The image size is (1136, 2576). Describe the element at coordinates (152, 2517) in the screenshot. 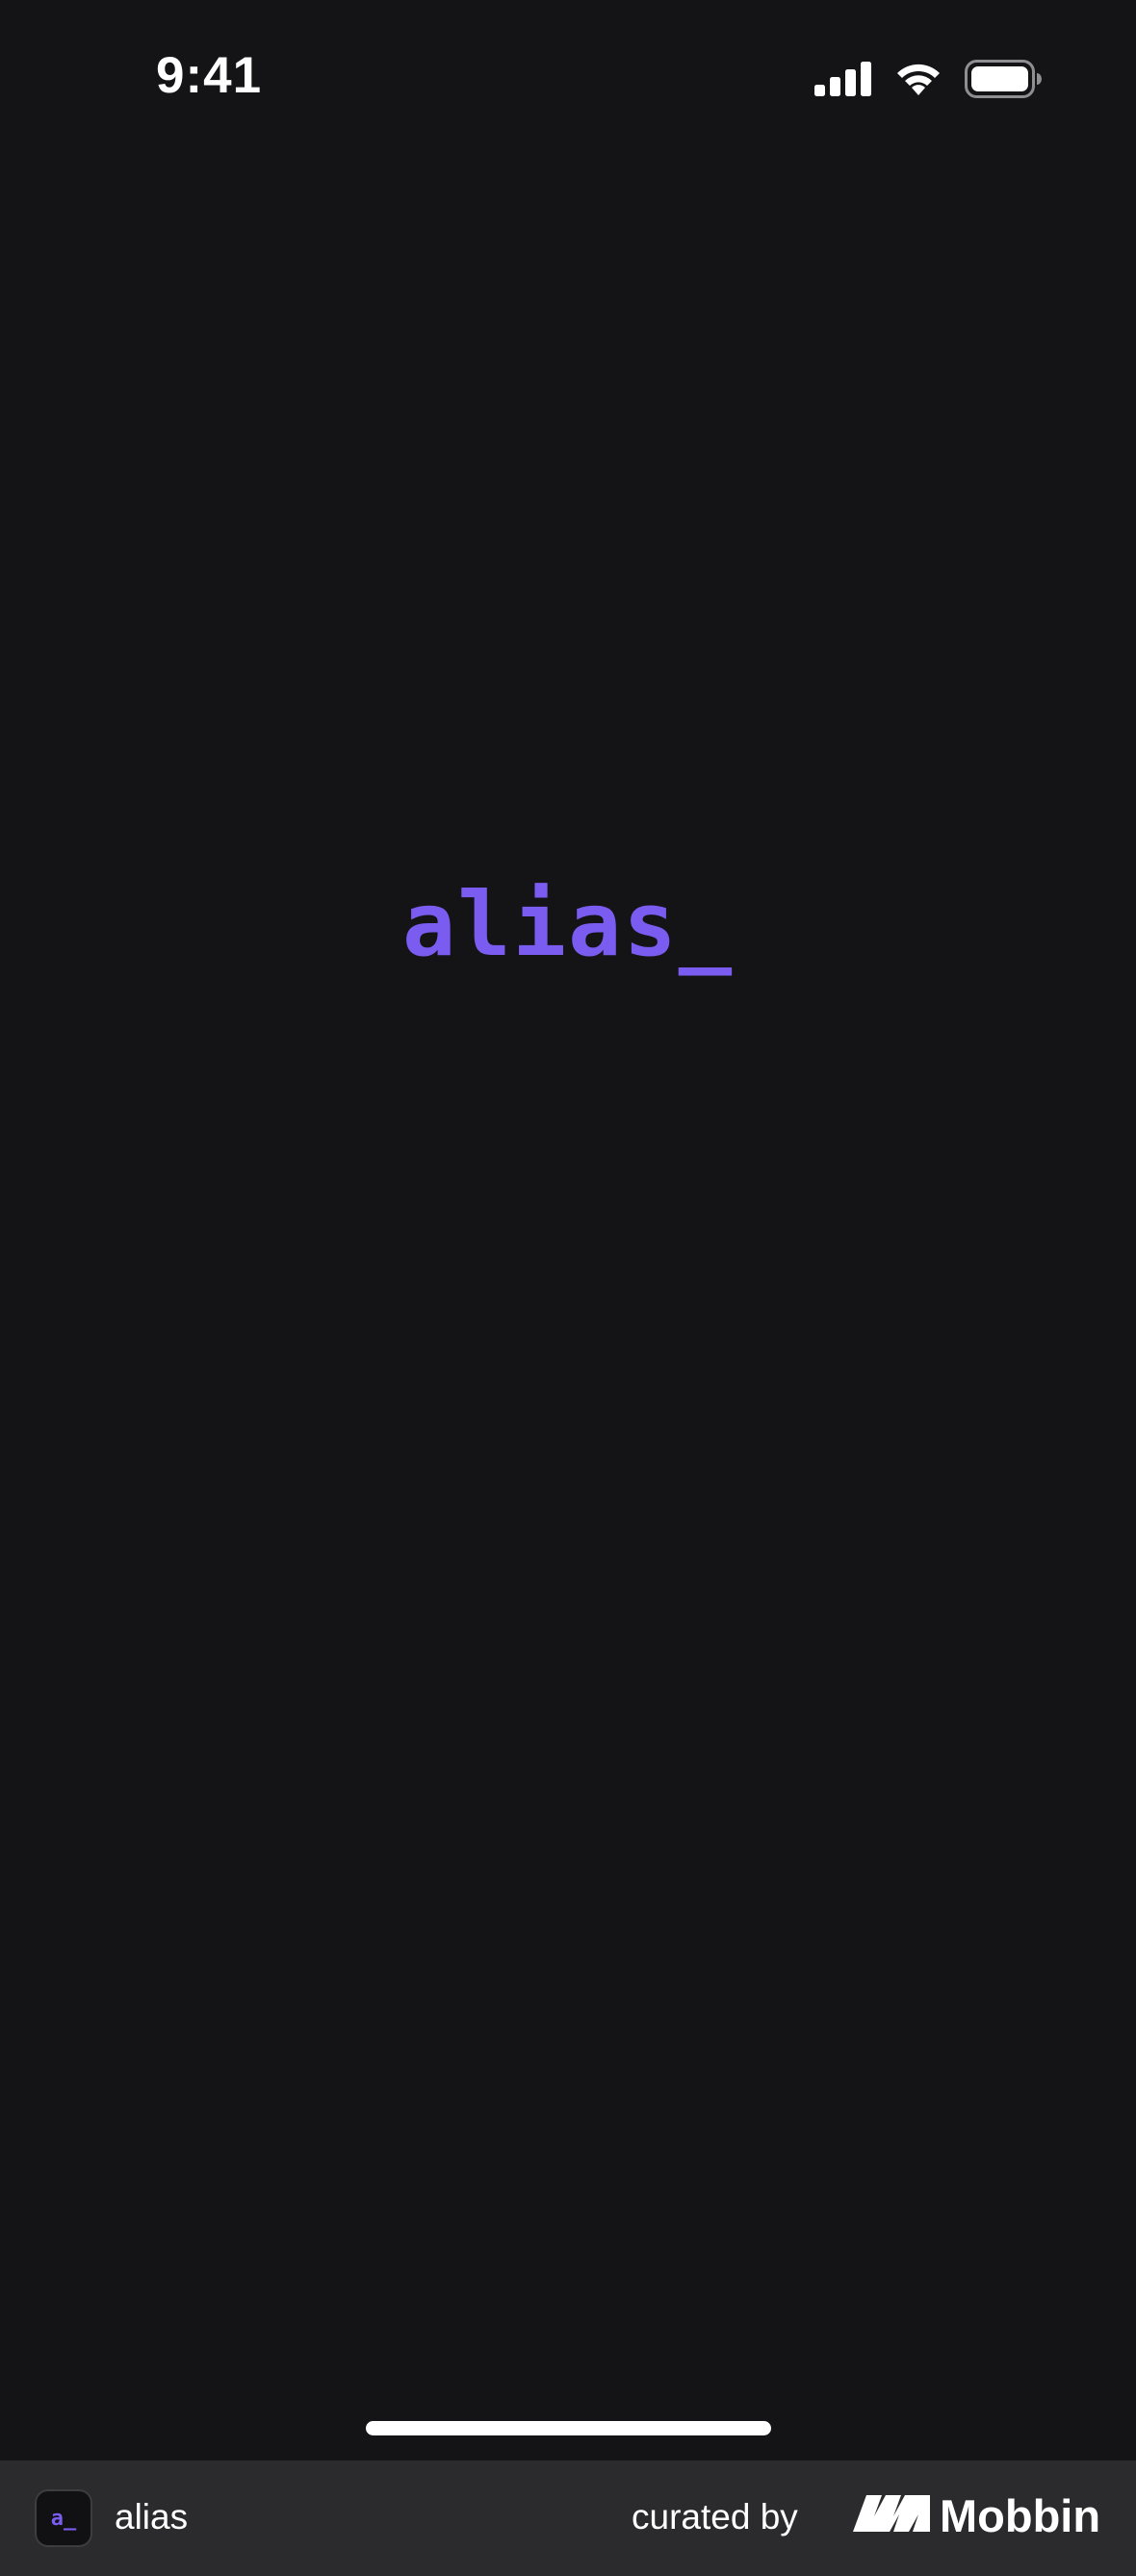

I see `footer-app-name: alias` at that location.